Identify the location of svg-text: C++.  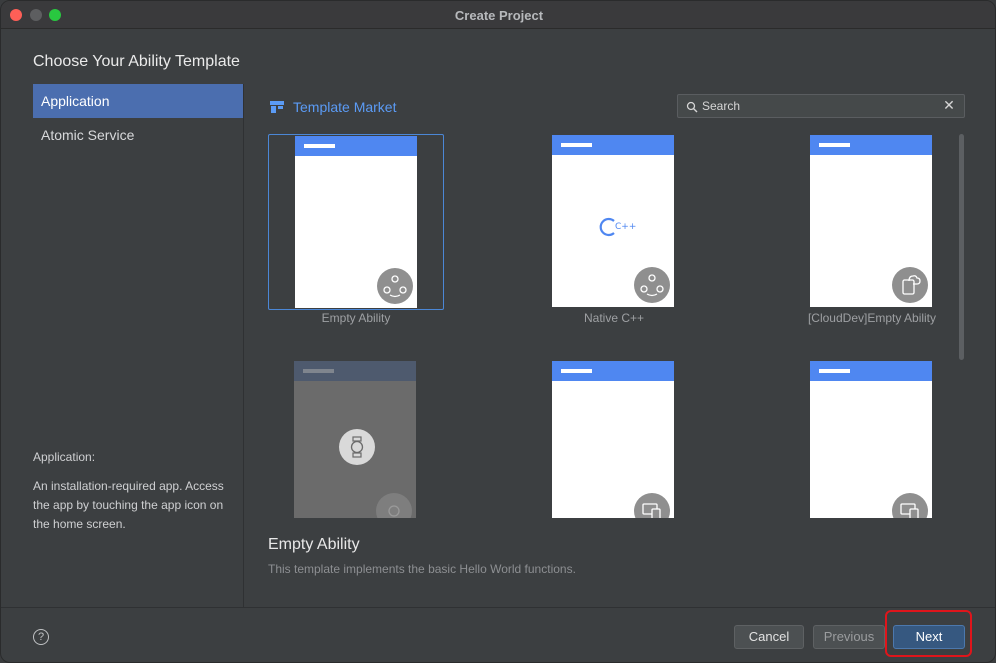
(625, 227).